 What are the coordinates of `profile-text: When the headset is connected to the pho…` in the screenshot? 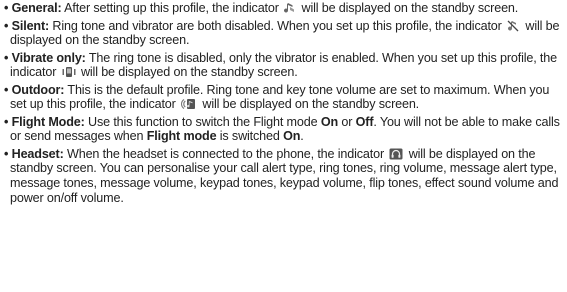 It's located at (225, 153).